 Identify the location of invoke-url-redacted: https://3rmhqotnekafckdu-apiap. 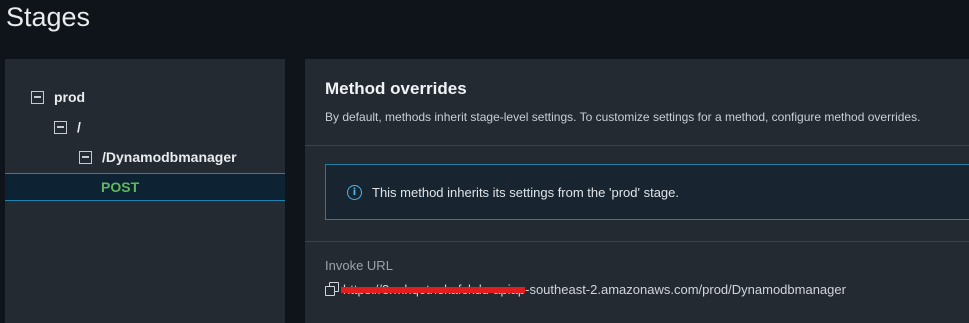
(433, 289).